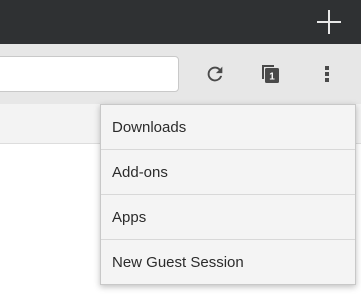 The width and height of the screenshot is (361, 302). I want to click on menu-item-label: Downloads, so click(149, 127).